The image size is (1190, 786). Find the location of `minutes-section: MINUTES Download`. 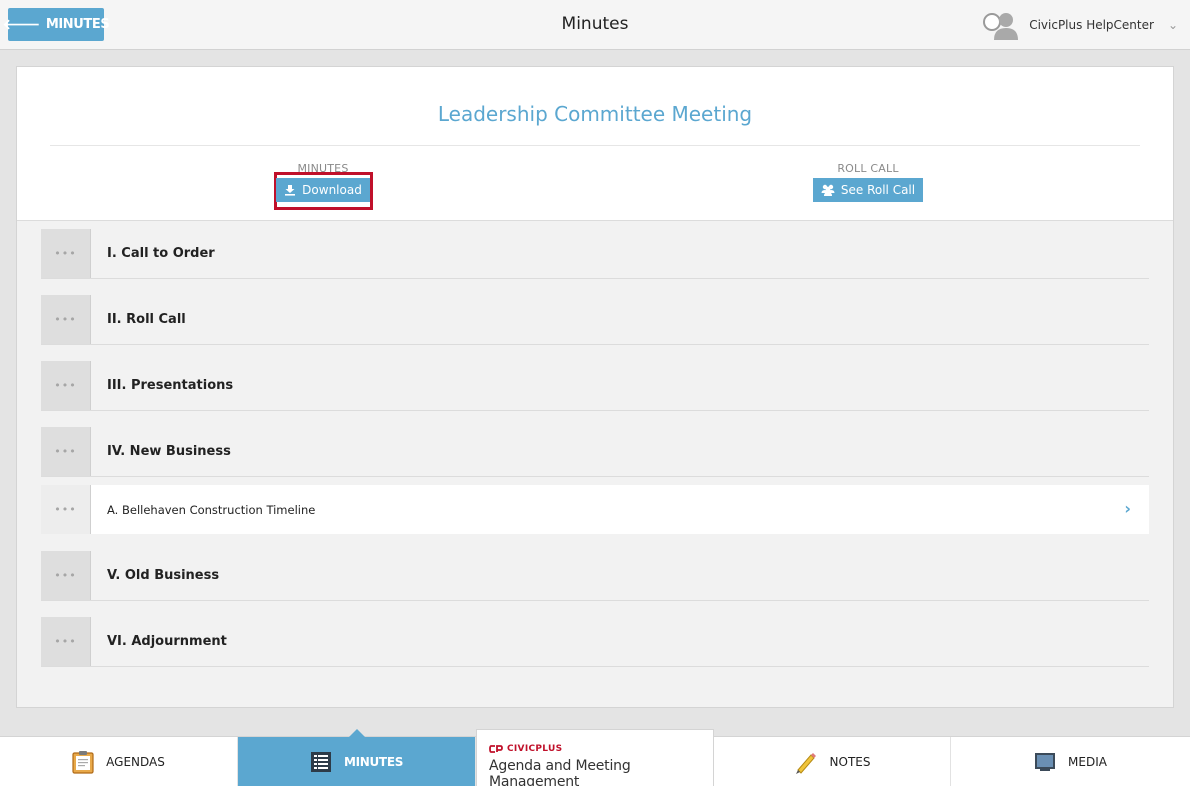

minutes-section: MINUTES Download is located at coordinates (323, 182).